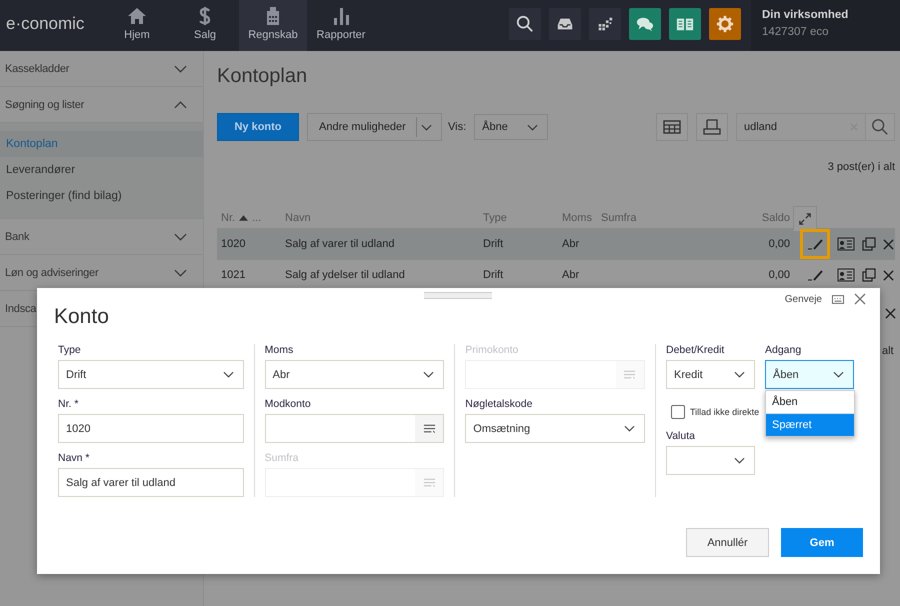 The height and width of the screenshot is (606, 900). Describe the element at coordinates (51, 272) in the screenshot. I see `section-label: Løn og adviseringer` at that location.